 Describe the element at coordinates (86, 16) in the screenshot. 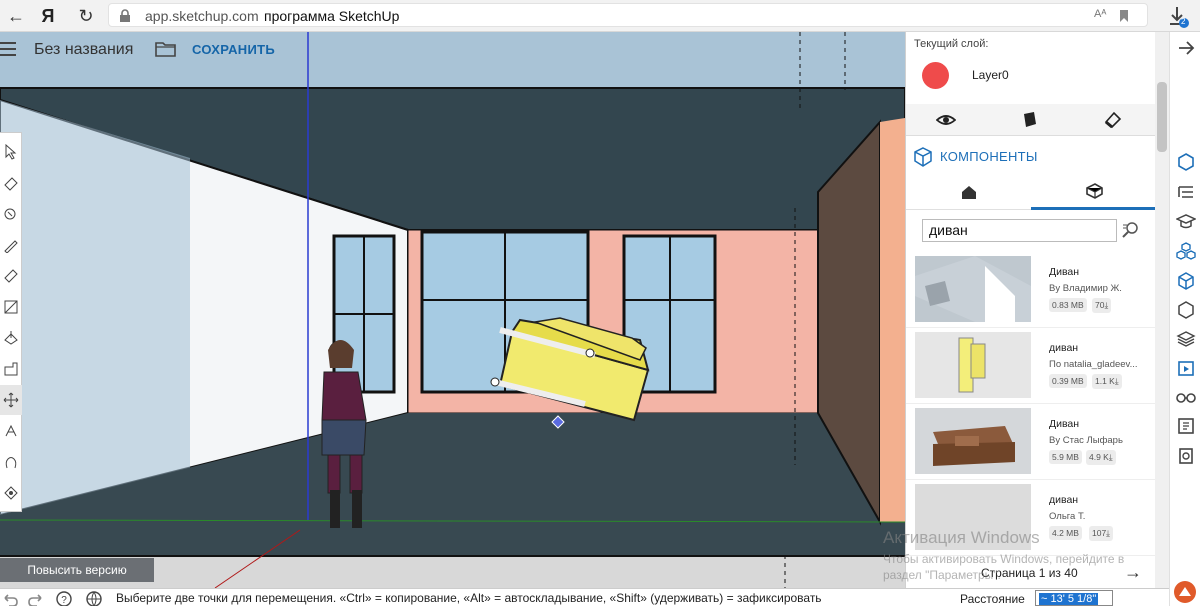

I see `reload-icon: ↻` at that location.